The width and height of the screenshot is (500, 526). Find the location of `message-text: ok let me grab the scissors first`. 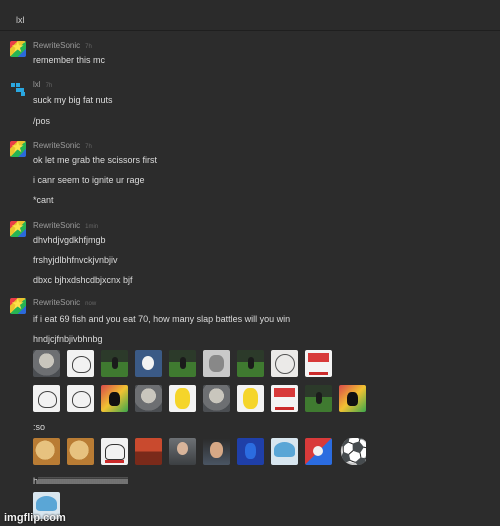

message-text: ok let me grab the scissors first is located at coordinates (95, 160).